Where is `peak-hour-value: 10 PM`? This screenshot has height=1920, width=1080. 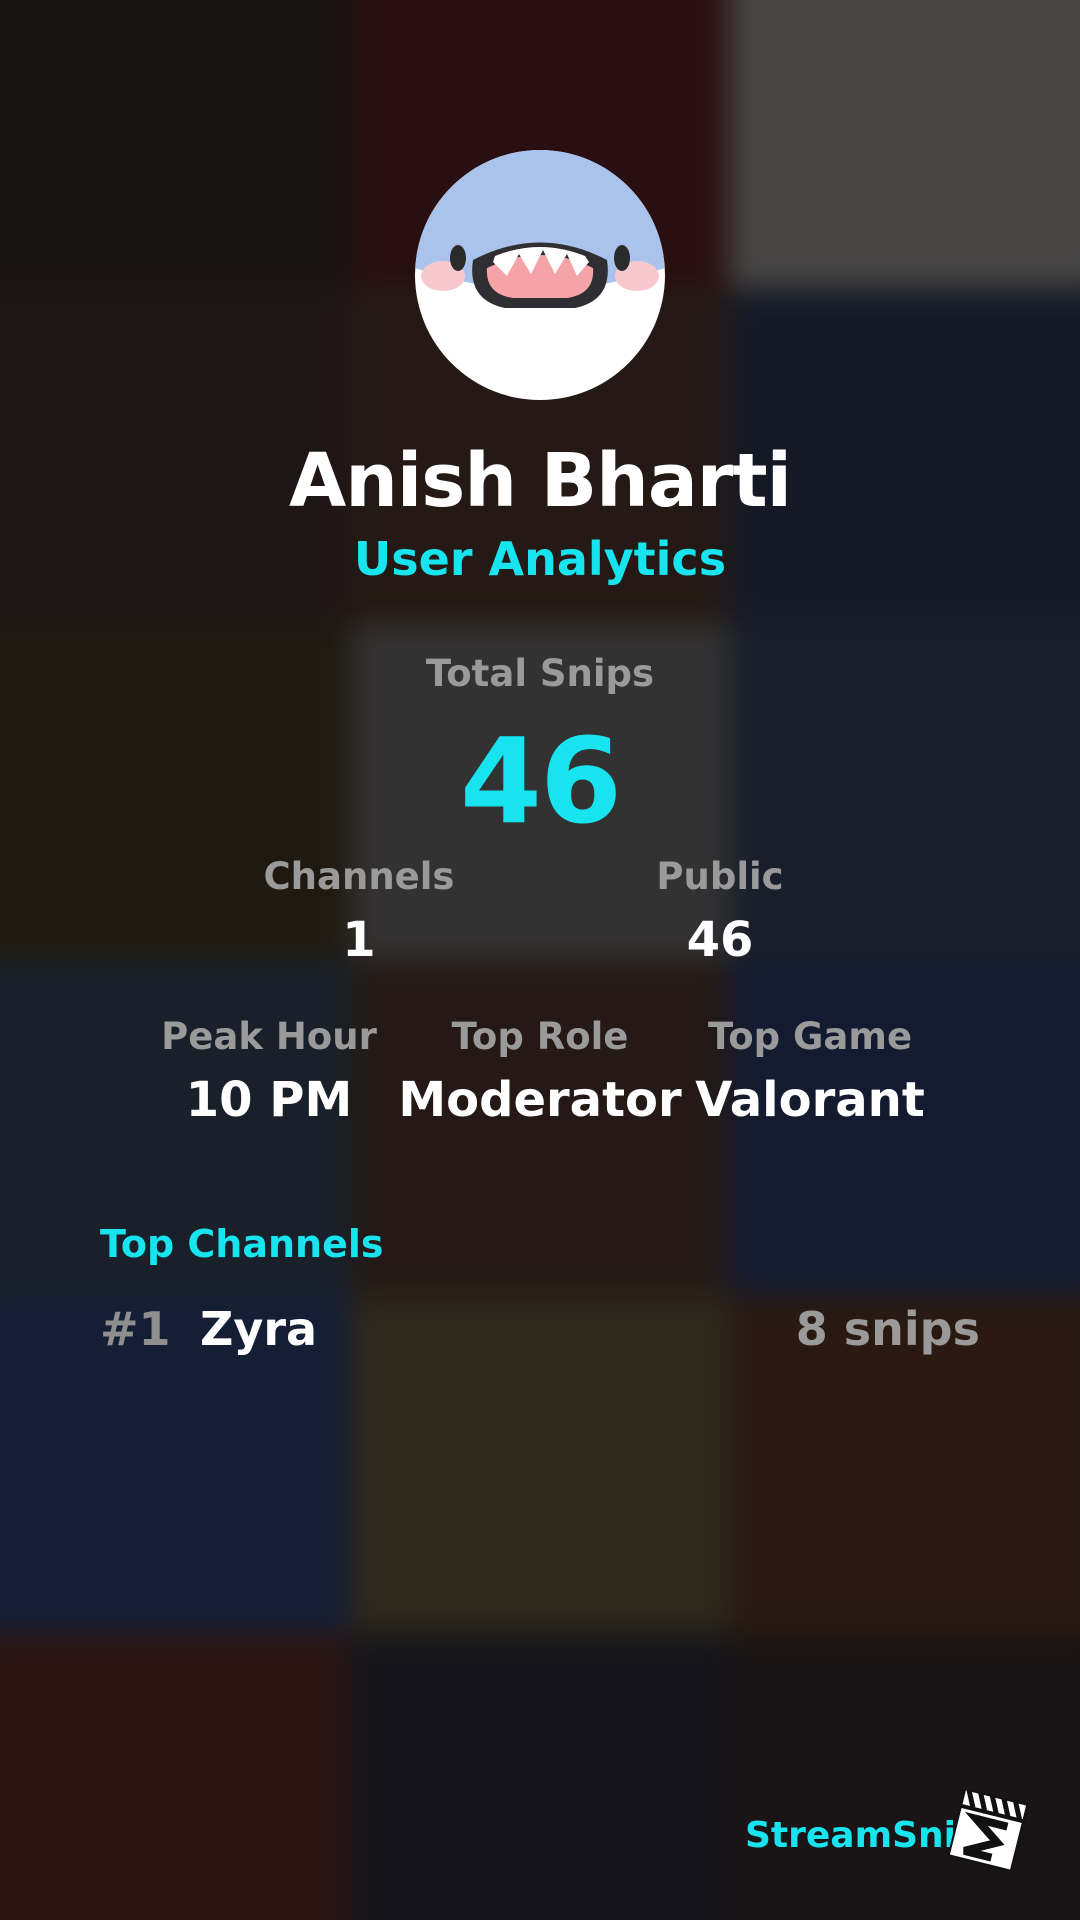
peak-hour-value: 10 PM is located at coordinates (269, 1100).